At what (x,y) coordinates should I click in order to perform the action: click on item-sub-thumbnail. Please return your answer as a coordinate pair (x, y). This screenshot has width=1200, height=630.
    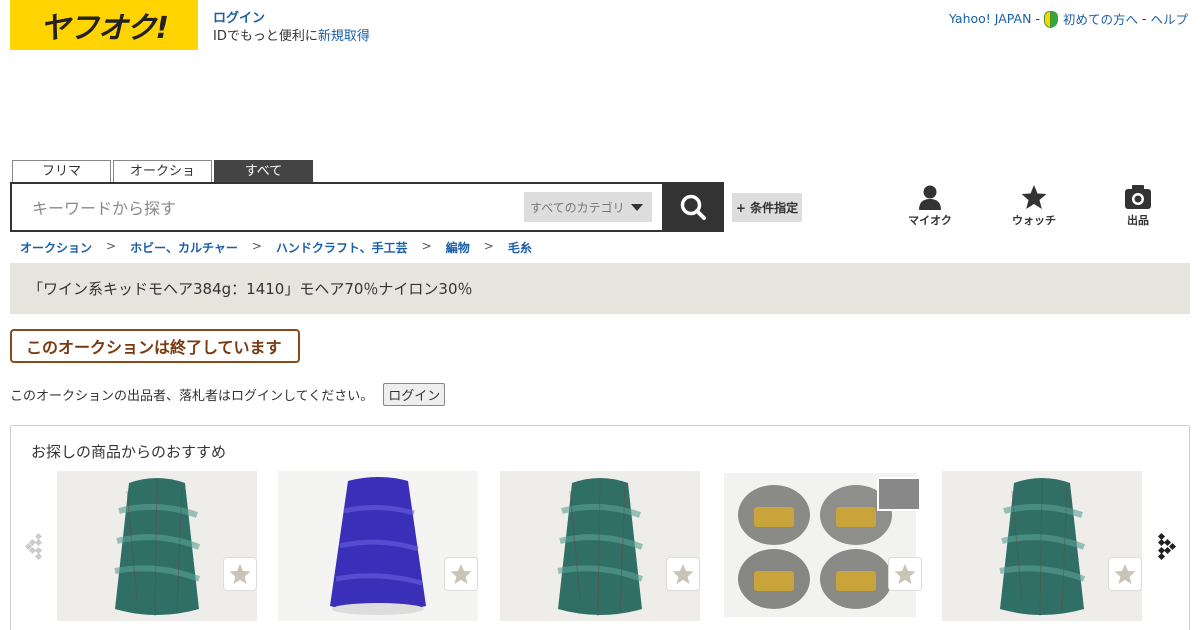
    Looking at the image, I should click on (899, 494).